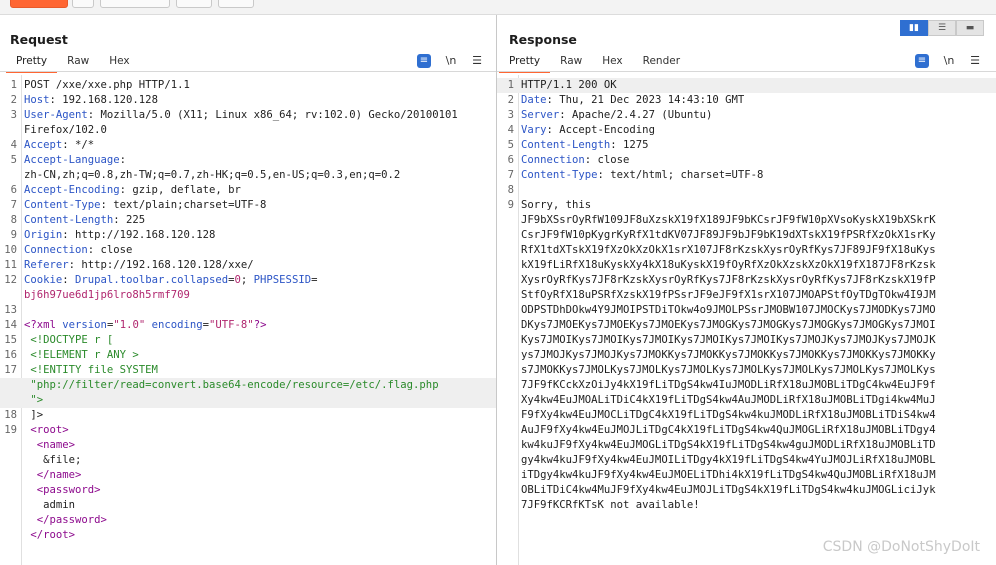  What do you see at coordinates (34, 400) in the screenshot?
I see `code-text: ">` at bounding box center [34, 400].